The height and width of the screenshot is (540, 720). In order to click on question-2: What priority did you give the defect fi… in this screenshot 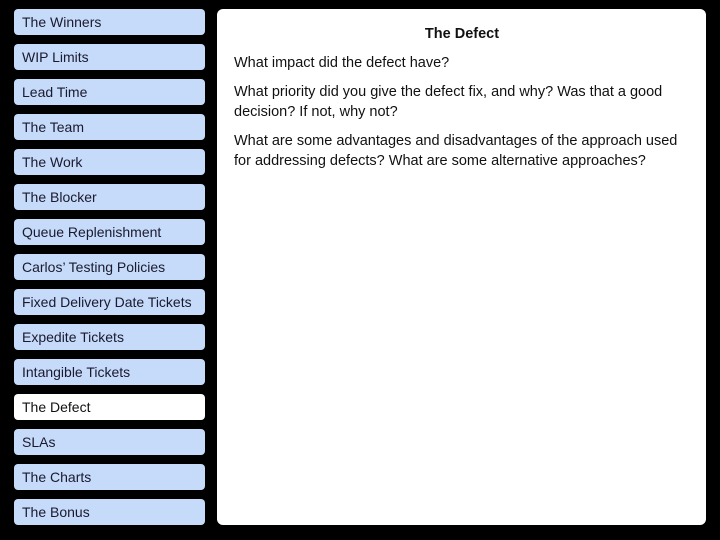, I will do `click(448, 102)`.